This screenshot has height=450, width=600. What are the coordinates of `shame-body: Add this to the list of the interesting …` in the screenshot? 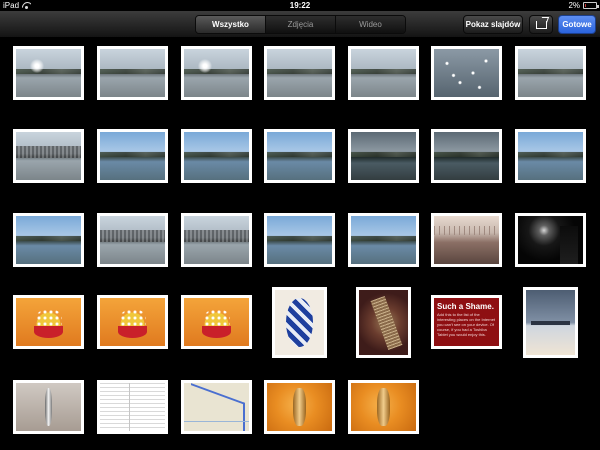 It's located at (466, 324).